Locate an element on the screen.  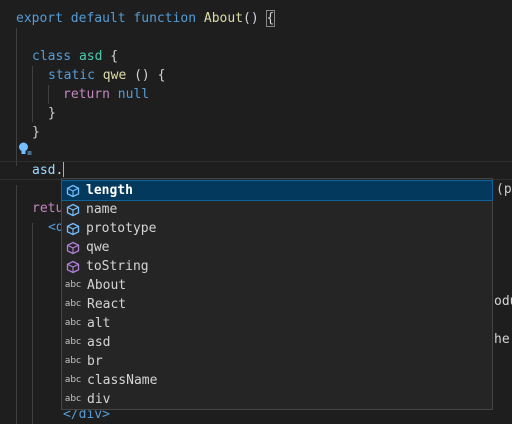
lightbulb-icon is located at coordinates (25, 149).